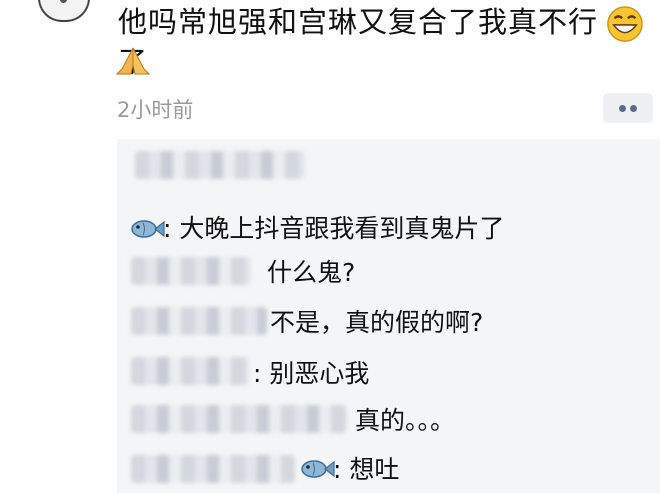  Describe the element at coordinates (133, 61) in the screenshot. I see `folded-hands-icon` at that location.